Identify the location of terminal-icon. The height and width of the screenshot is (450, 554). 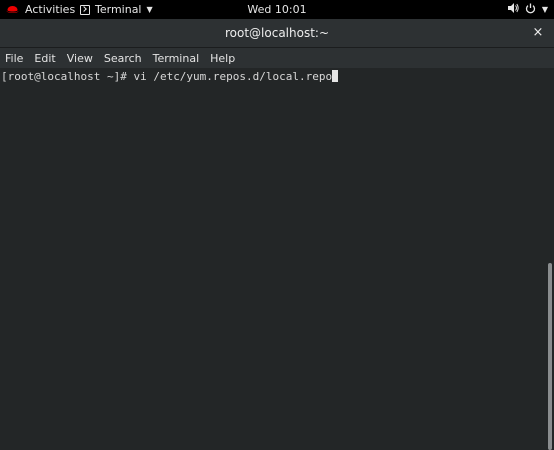
(85, 9).